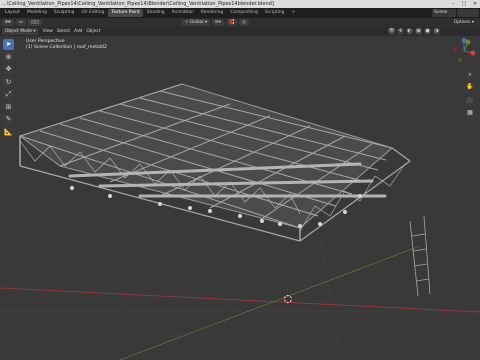 The image size is (480, 360). What do you see at coordinates (218, 22) in the screenshot?
I see `pivot-icon: ⟳▾` at bounding box center [218, 22].